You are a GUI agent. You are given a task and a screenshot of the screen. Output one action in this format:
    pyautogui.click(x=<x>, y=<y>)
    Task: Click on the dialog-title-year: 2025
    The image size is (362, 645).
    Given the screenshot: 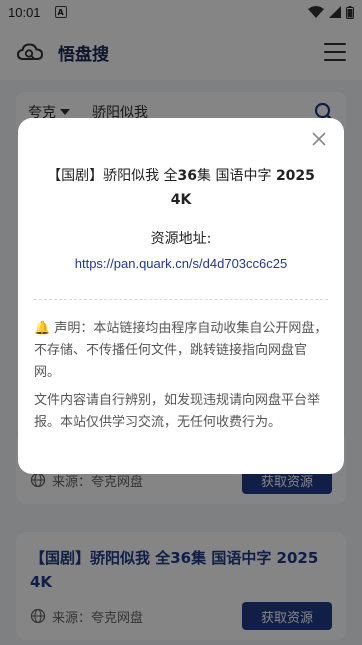 What is the action you would take?
    pyautogui.click(x=295, y=176)
    